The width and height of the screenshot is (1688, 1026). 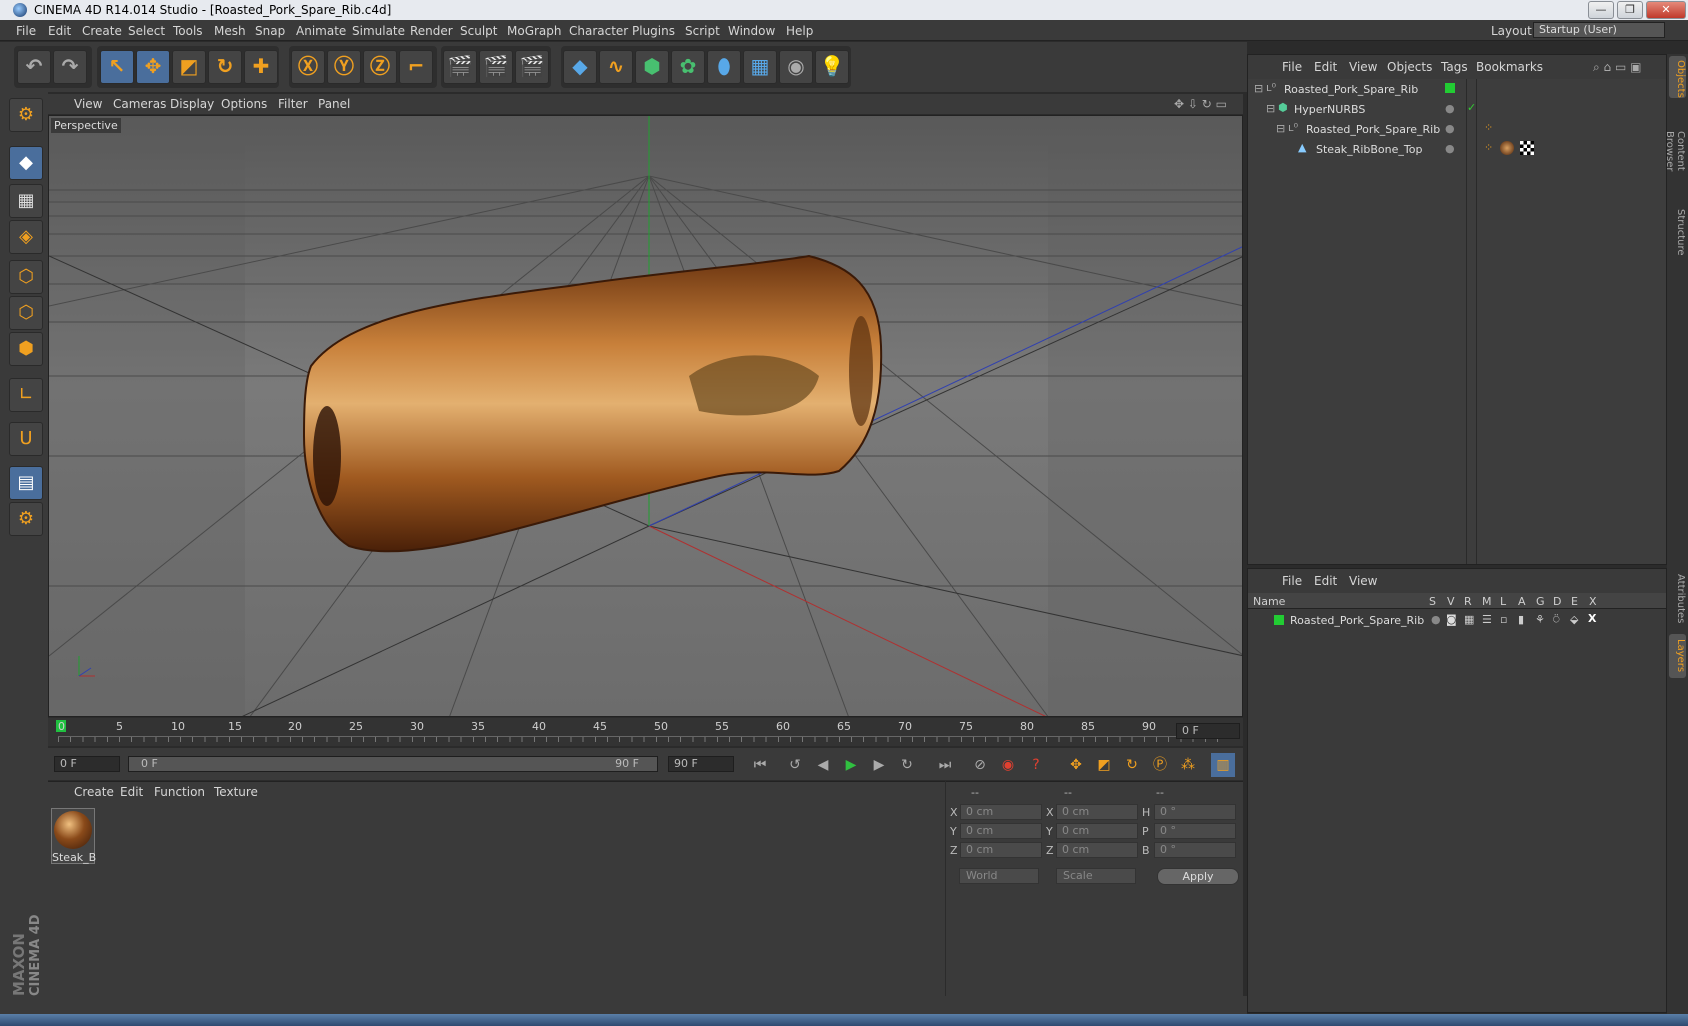 What do you see at coordinates (59, 31) in the screenshot?
I see `menu-edit: Edit` at bounding box center [59, 31].